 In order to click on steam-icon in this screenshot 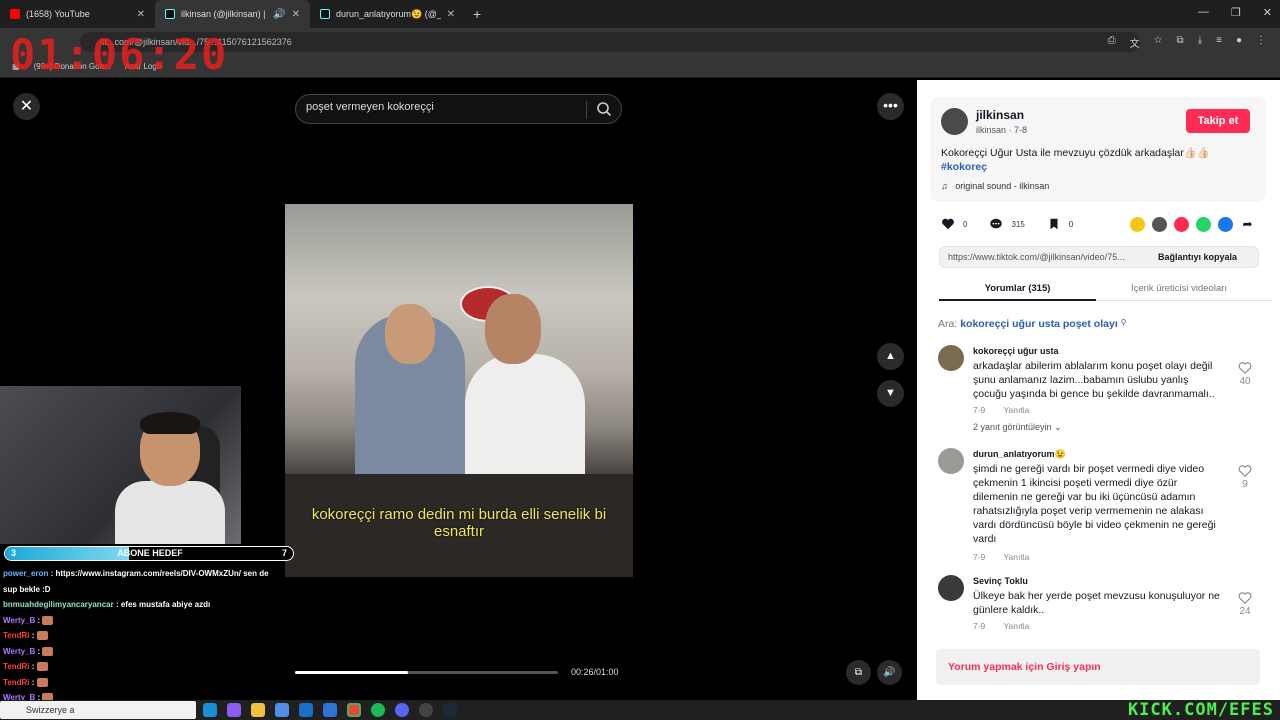, I will do `click(450, 710)`.